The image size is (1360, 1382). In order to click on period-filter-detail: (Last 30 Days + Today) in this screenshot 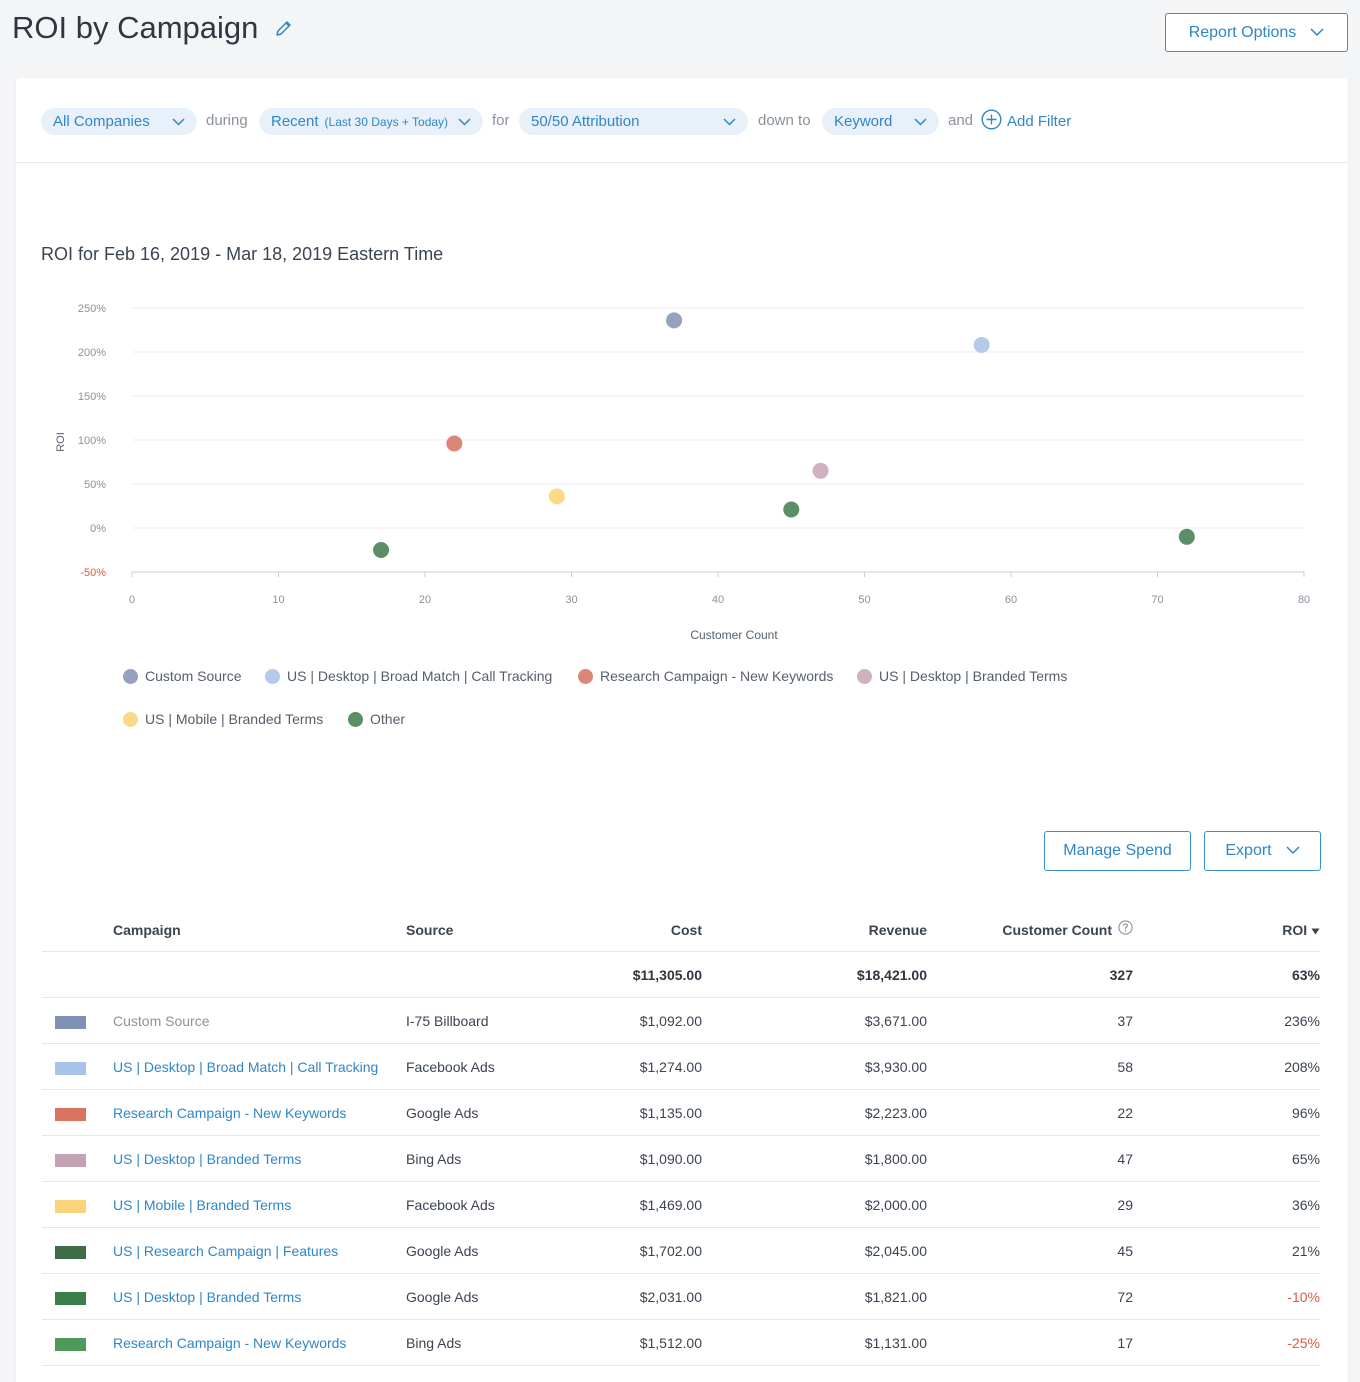, I will do `click(386, 121)`.